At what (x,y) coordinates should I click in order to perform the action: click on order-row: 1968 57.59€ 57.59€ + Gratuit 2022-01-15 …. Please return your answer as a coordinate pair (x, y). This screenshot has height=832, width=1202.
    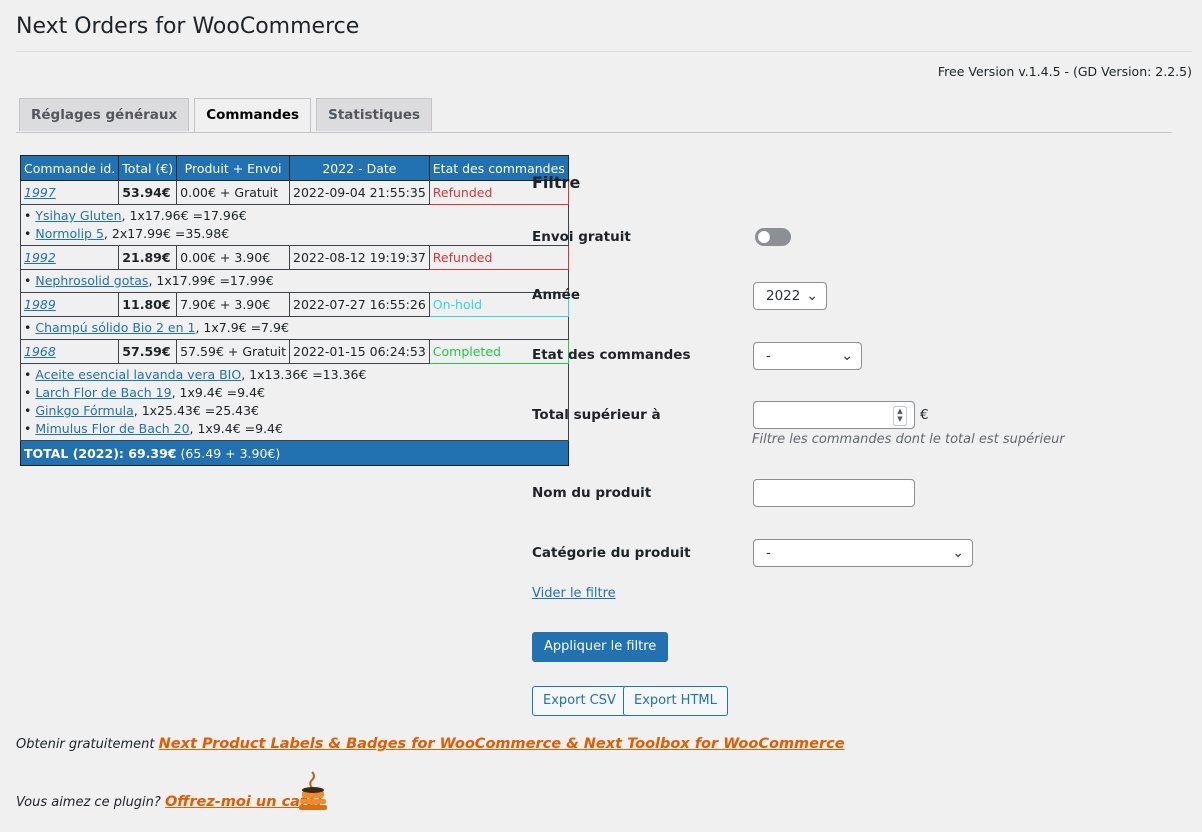
    Looking at the image, I should click on (294, 351).